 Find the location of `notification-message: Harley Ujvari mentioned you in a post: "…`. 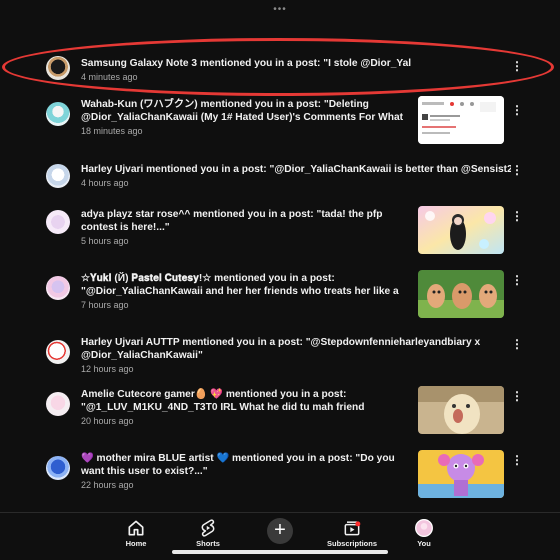

notification-message: Harley Ujvari mentioned you in a post: "… is located at coordinates (296, 169).